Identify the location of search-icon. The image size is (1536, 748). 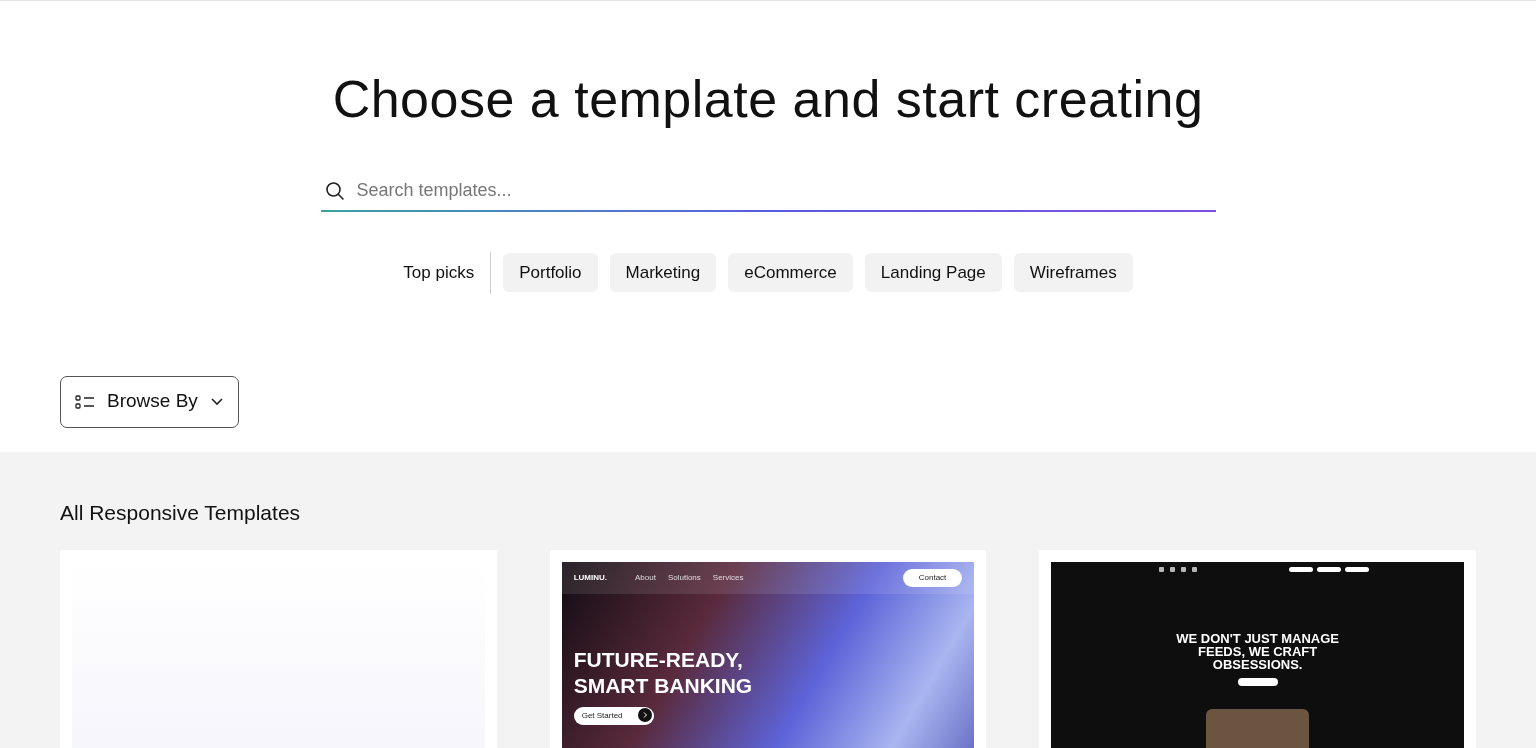
(334, 190).